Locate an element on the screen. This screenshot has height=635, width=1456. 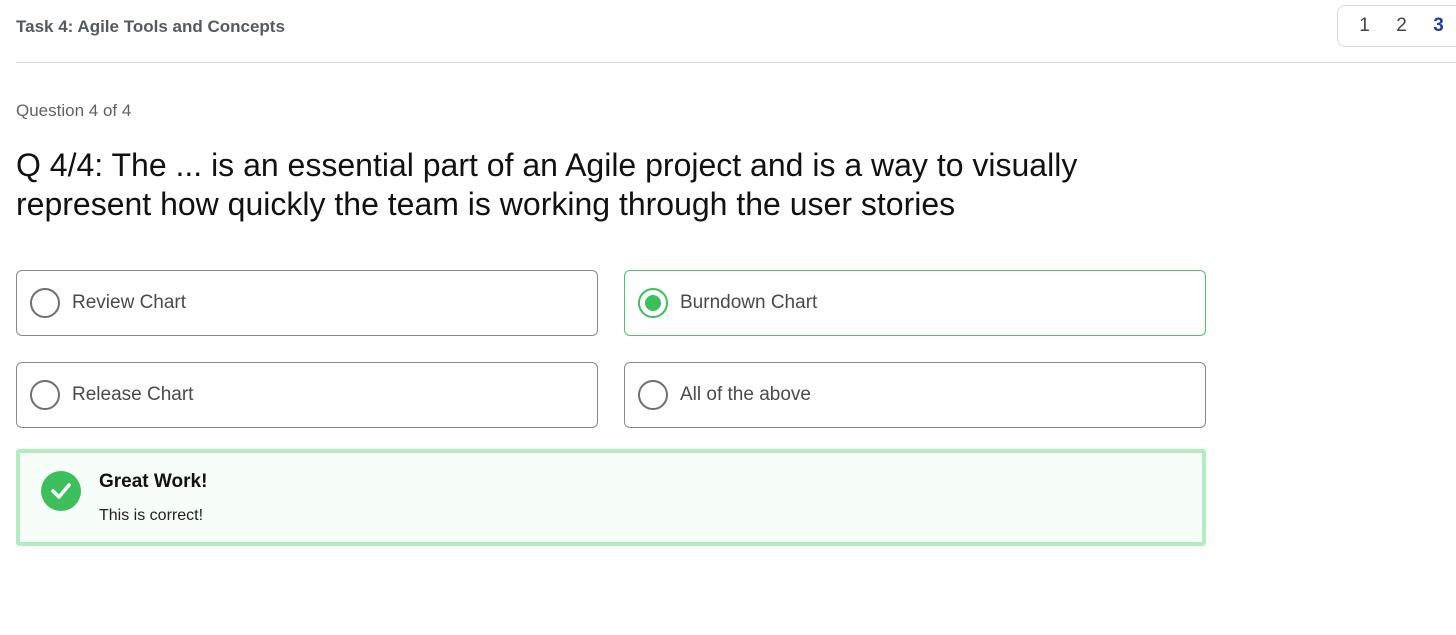
feedback-message: This is correct! is located at coordinates (151, 515).